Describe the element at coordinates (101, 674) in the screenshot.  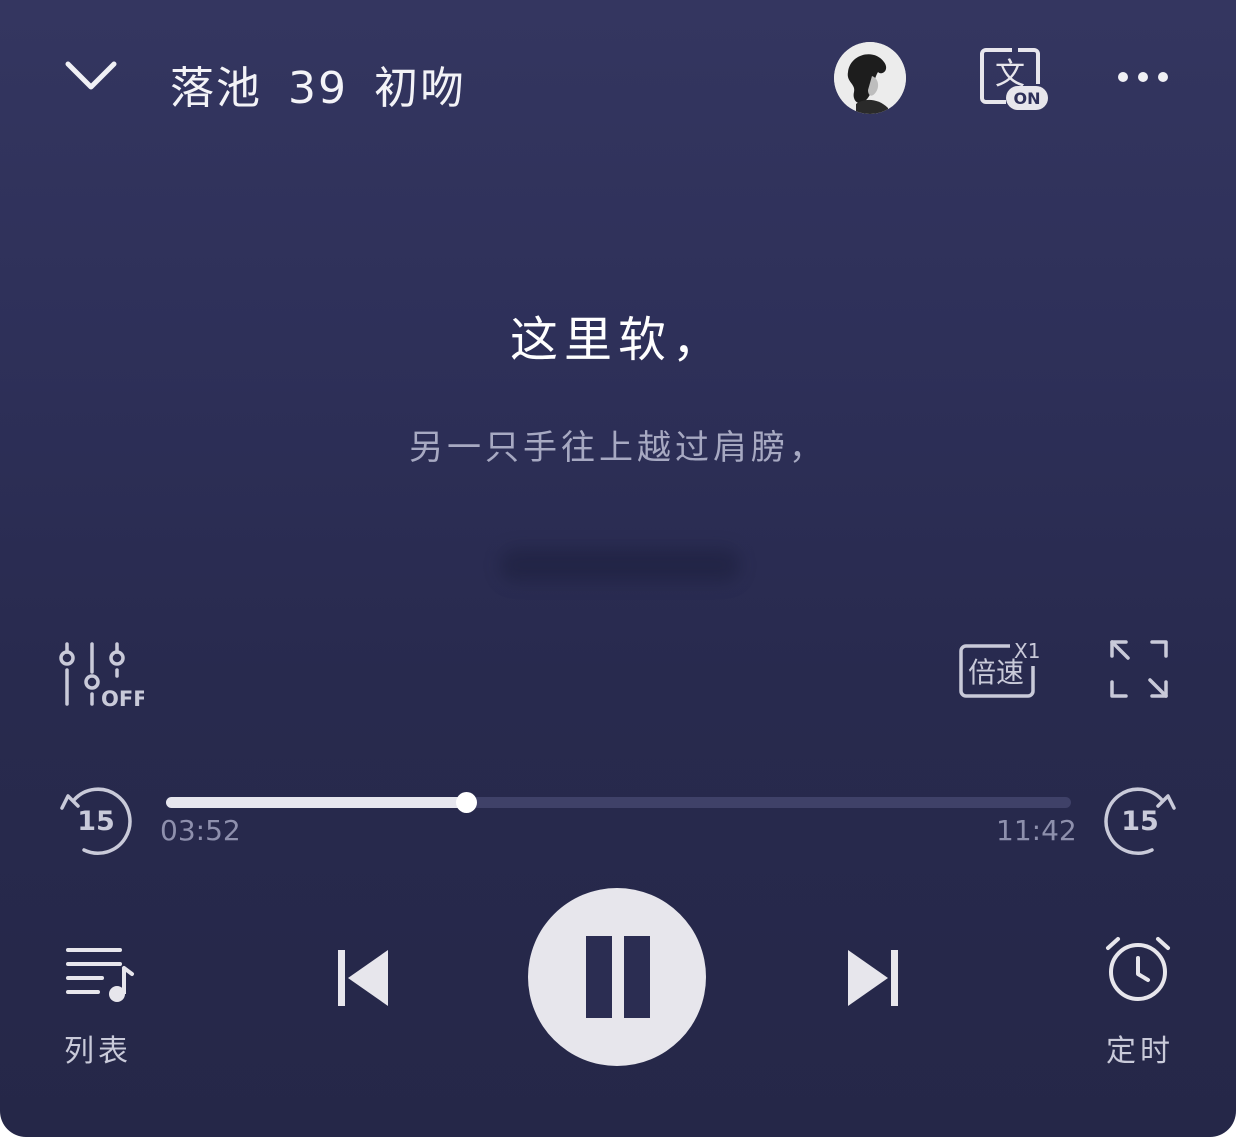
I see `equalizer-button: OFF` at that location.